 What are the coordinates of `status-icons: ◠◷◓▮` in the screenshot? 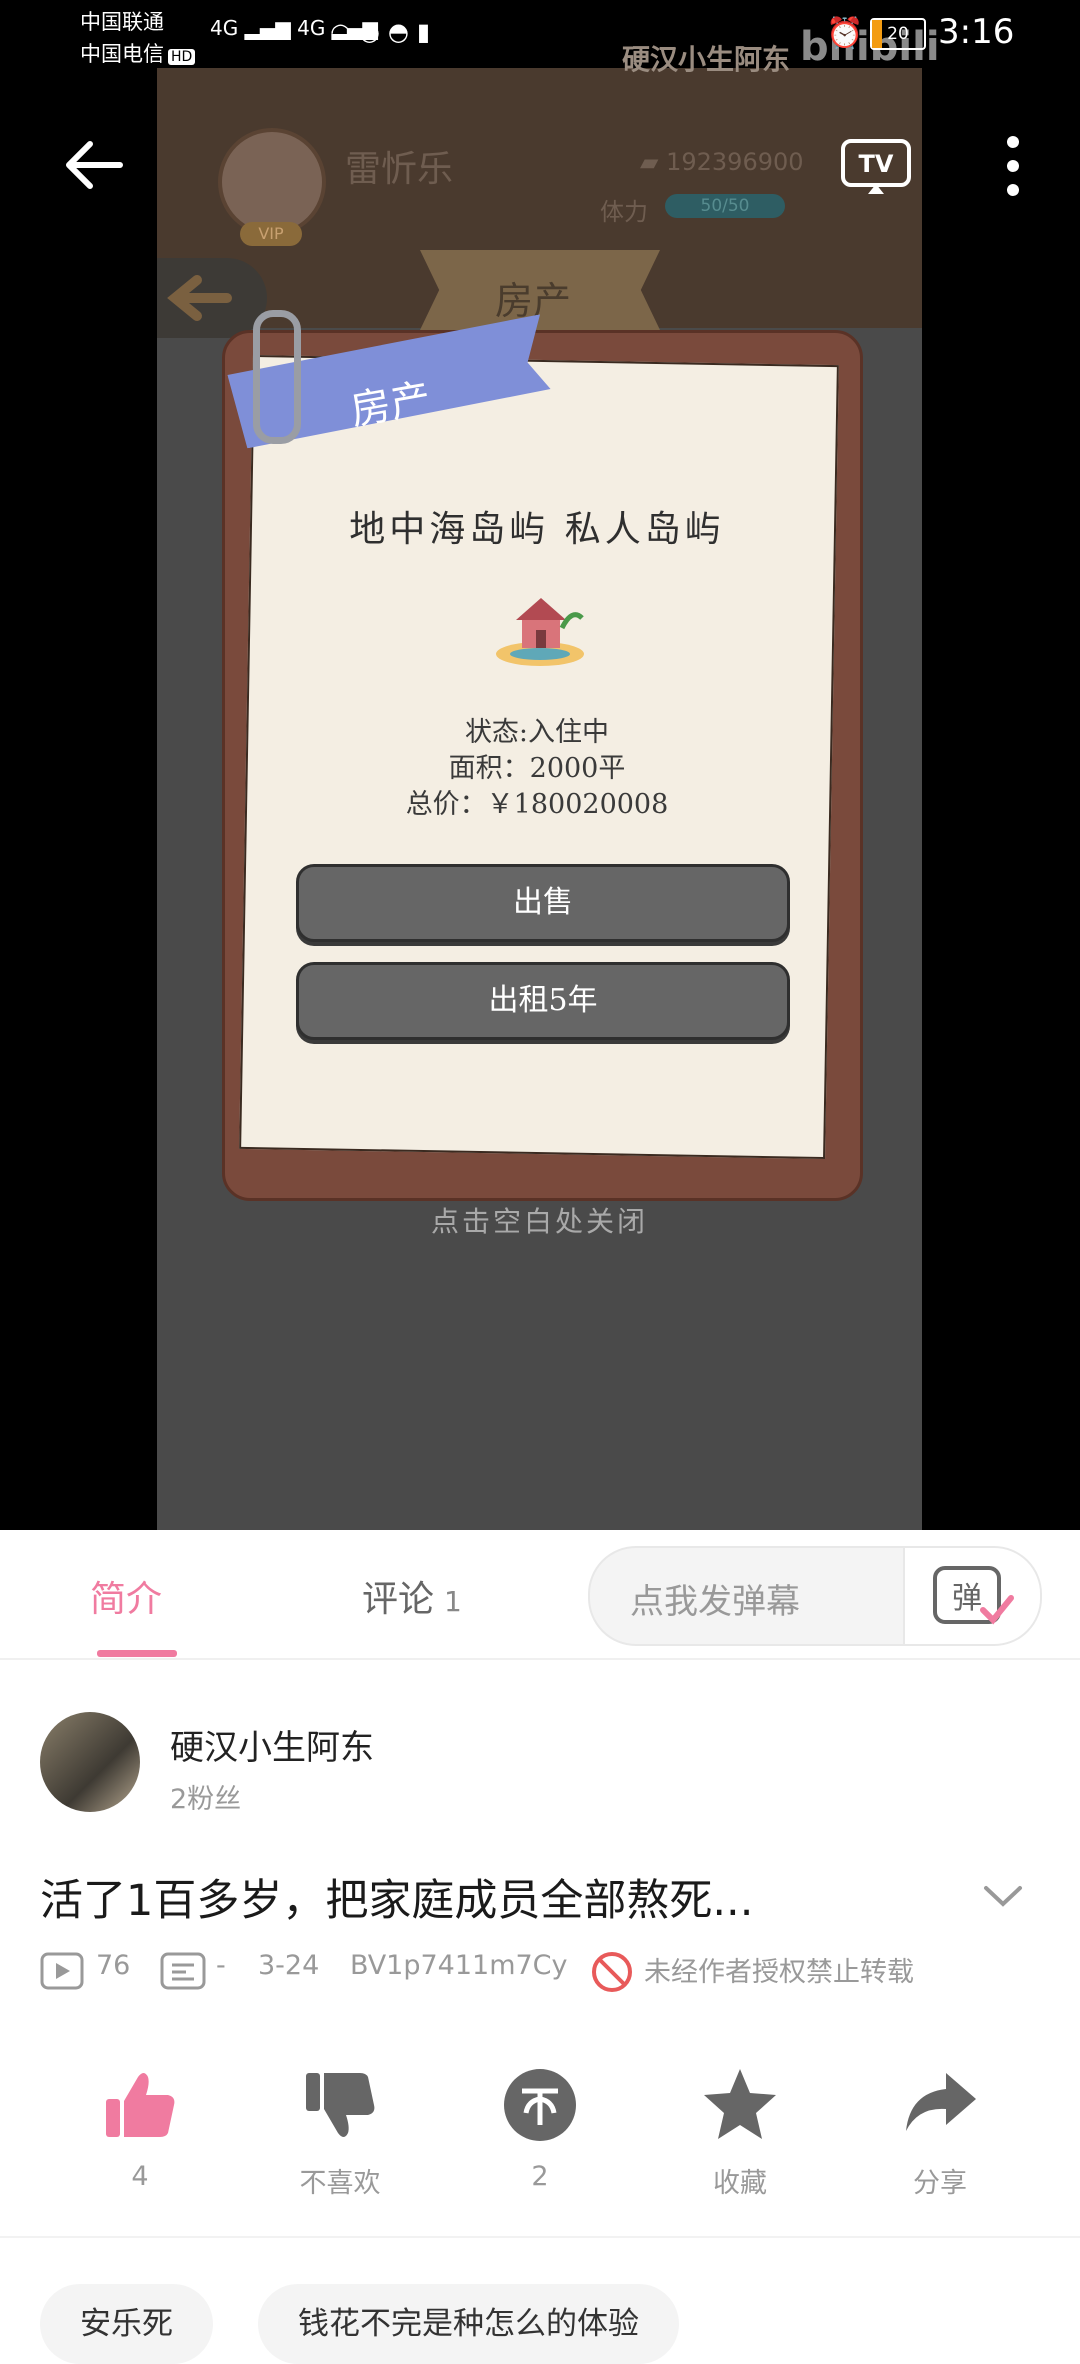 It's located at (384, 32).